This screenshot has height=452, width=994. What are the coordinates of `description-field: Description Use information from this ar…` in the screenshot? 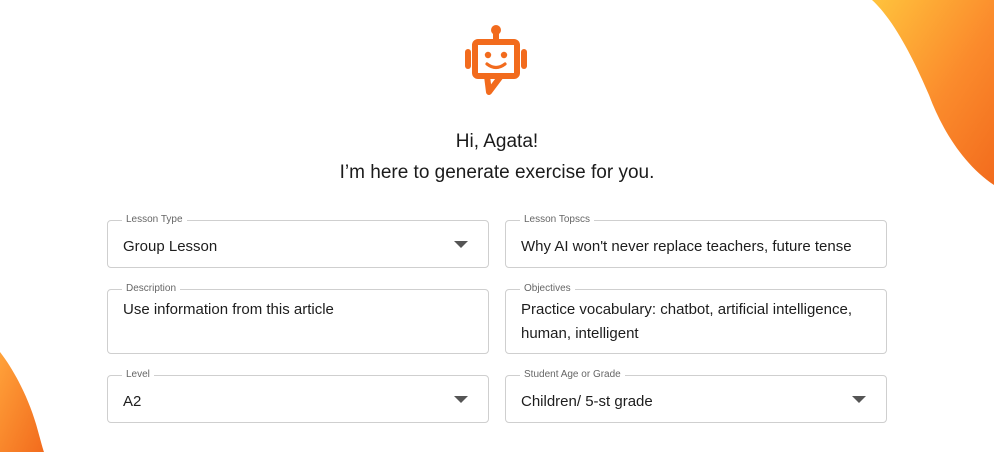 It's located at (298, 318).